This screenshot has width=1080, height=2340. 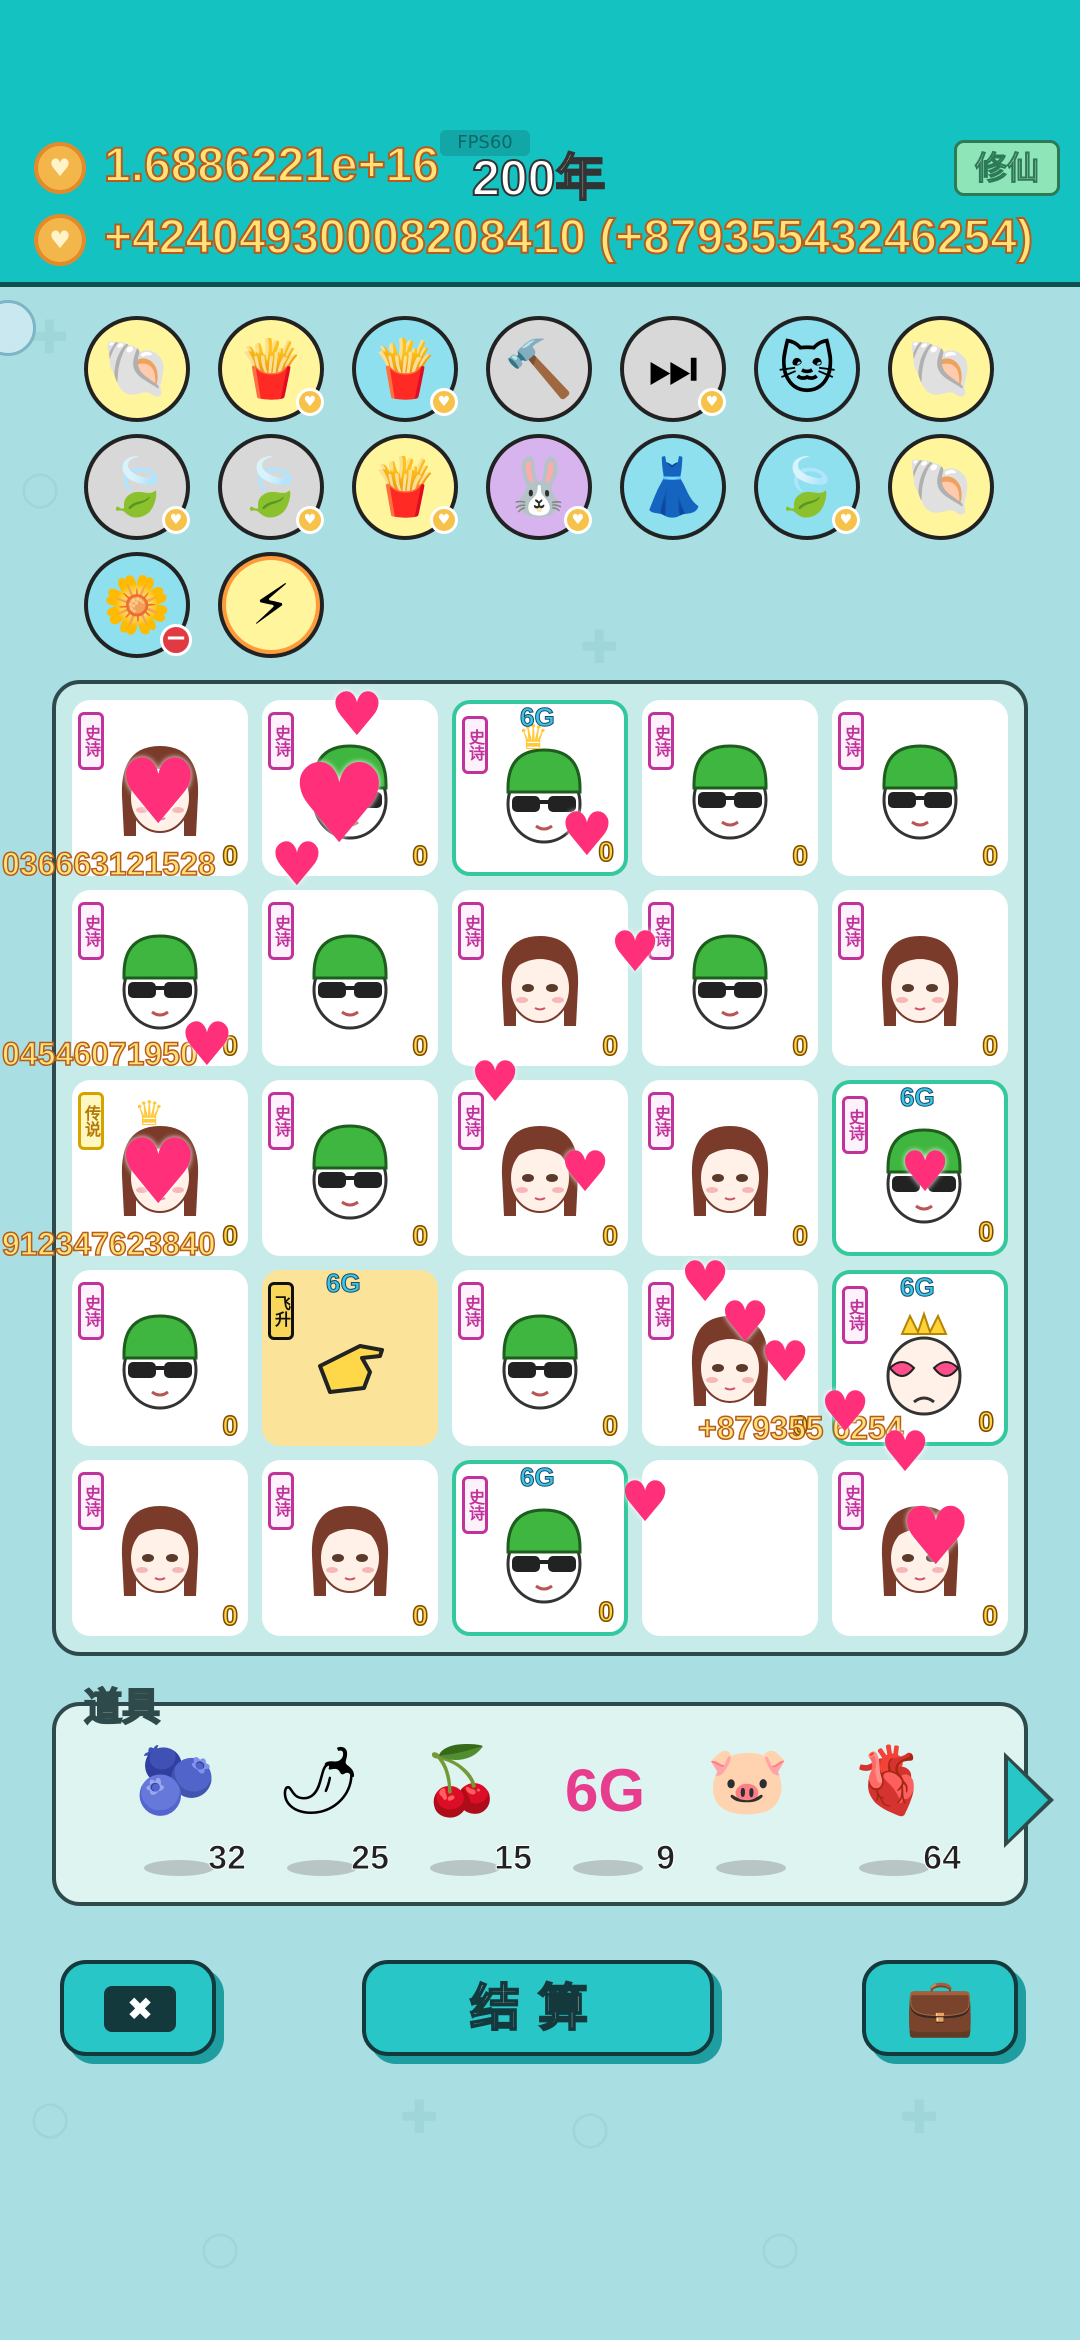 I want to click on lightning-upgrade-button: ⚡, so click(x=271, y=605).